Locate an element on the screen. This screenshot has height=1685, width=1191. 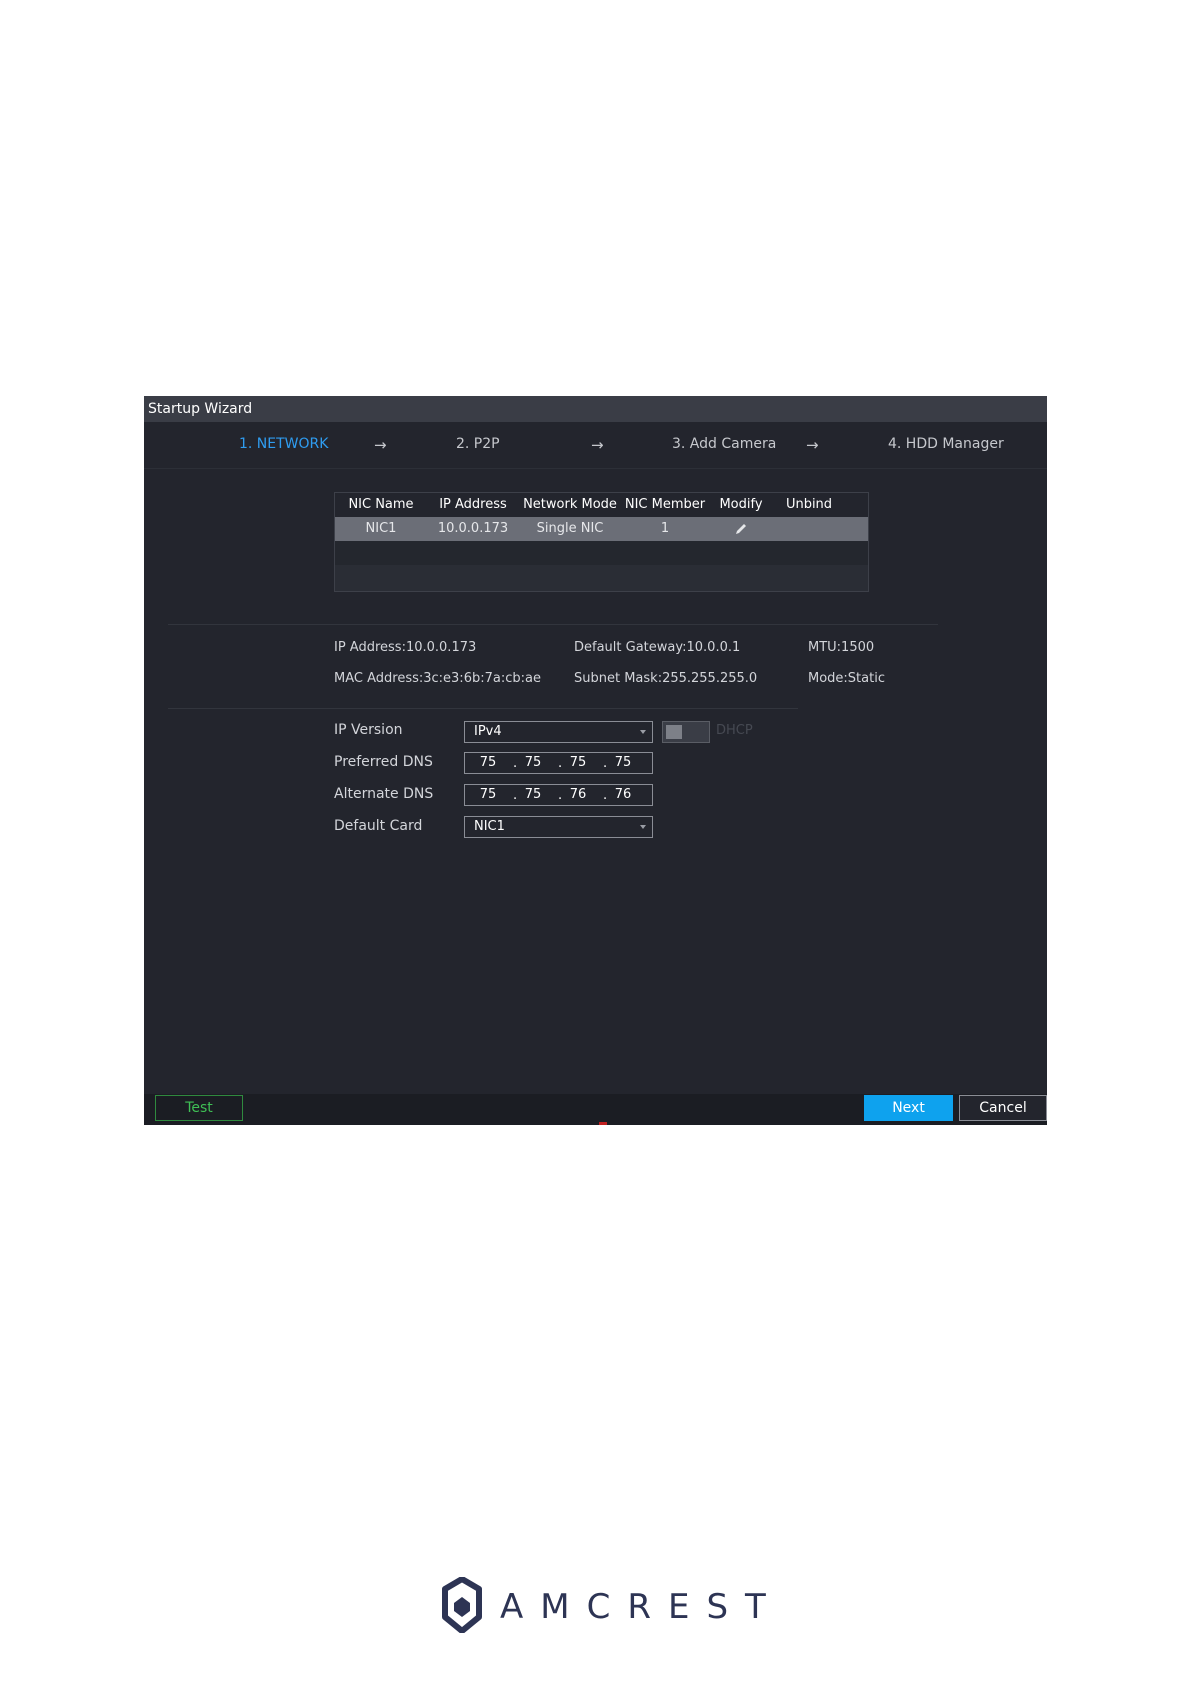
table-row: NIC1 10.0.0.173 Single NIC 1 is located at coordinates (601, 529).